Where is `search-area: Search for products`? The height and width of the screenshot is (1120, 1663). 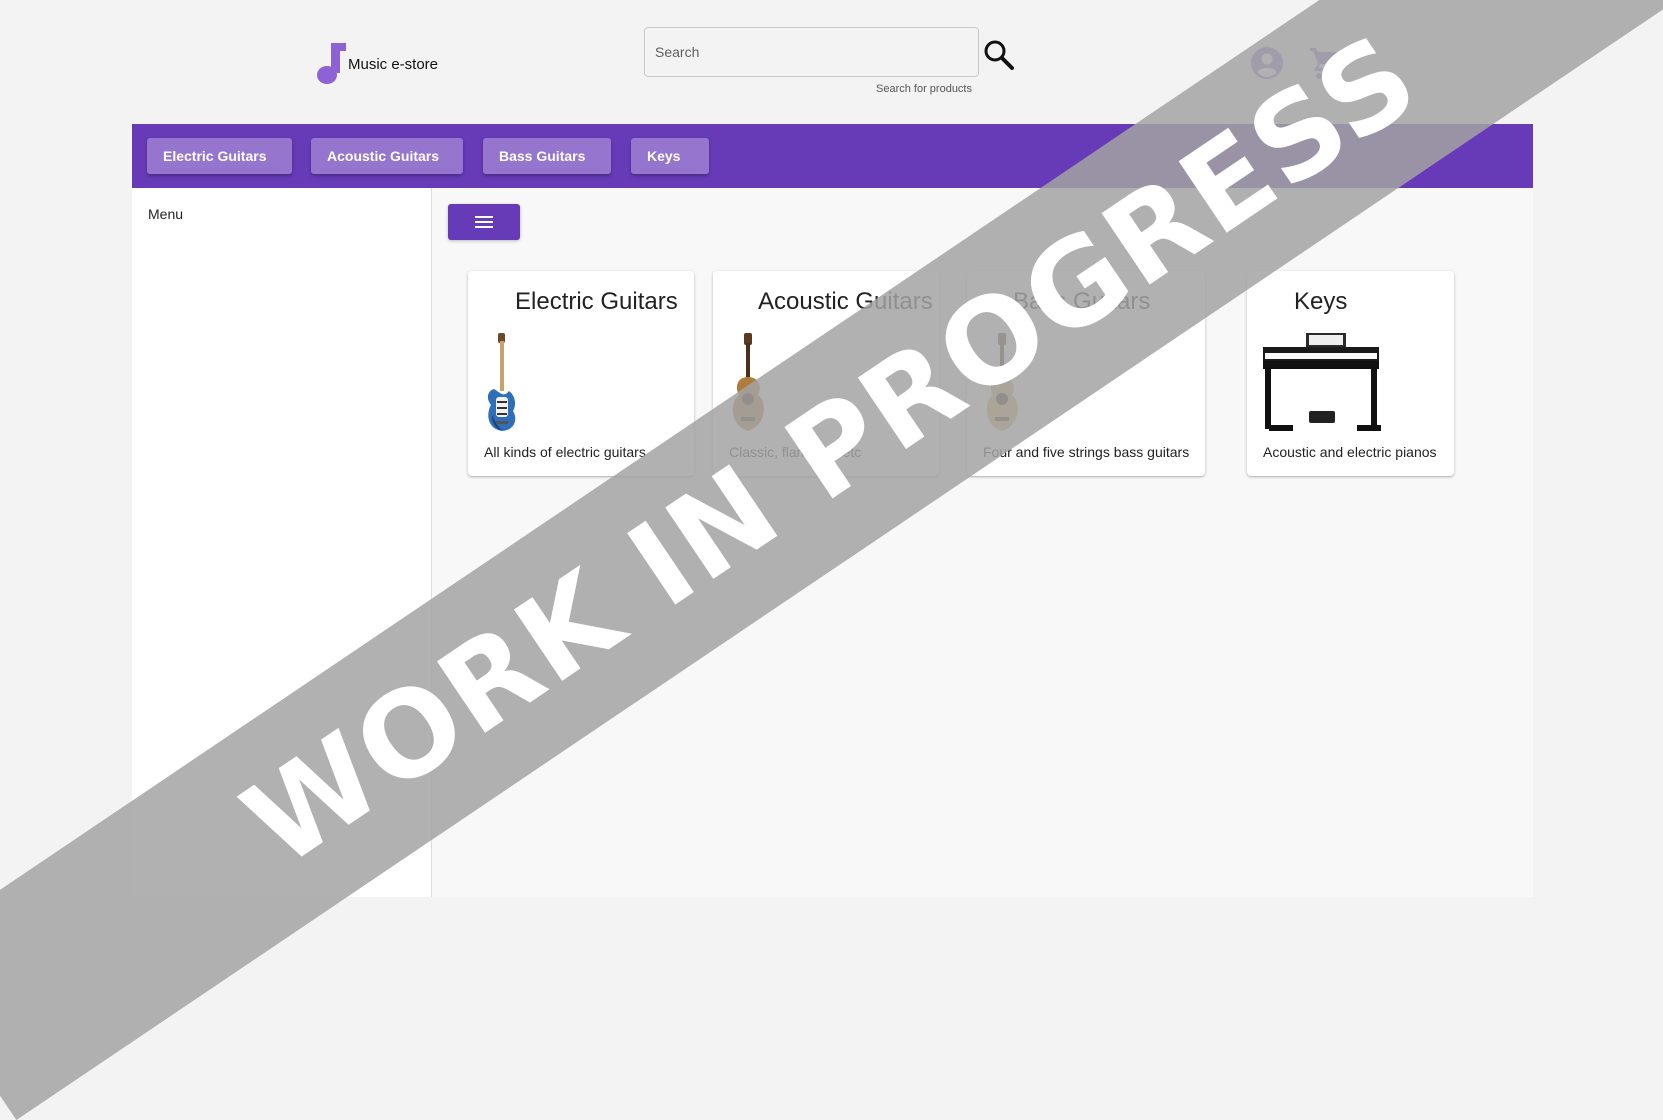 search-area: Search for products is located at coordinates (829, 61).